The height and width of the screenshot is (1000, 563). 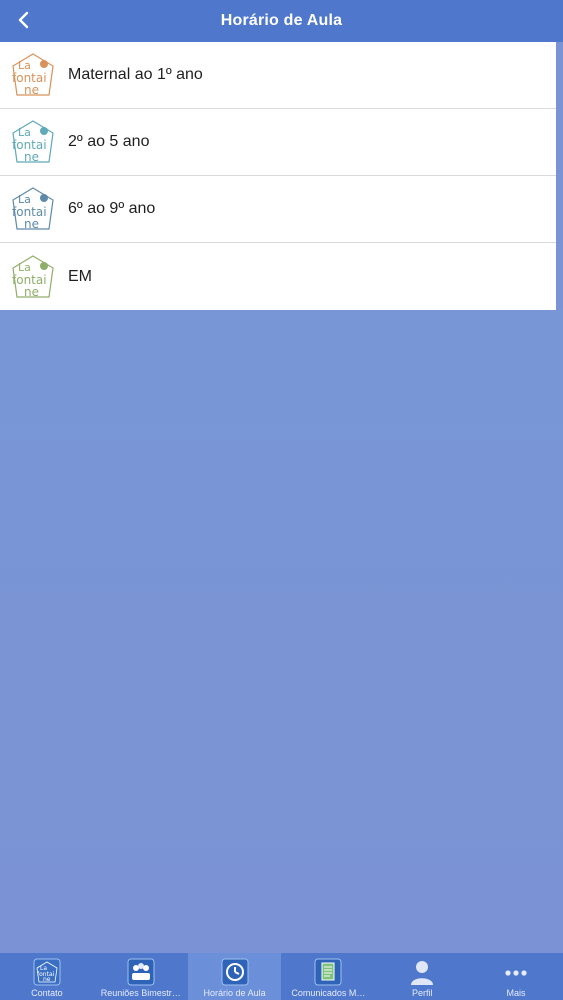 What do you see at coordinates (516, 973) in the screenshot?
I see `more-icon` at bounding box center [516, 973].